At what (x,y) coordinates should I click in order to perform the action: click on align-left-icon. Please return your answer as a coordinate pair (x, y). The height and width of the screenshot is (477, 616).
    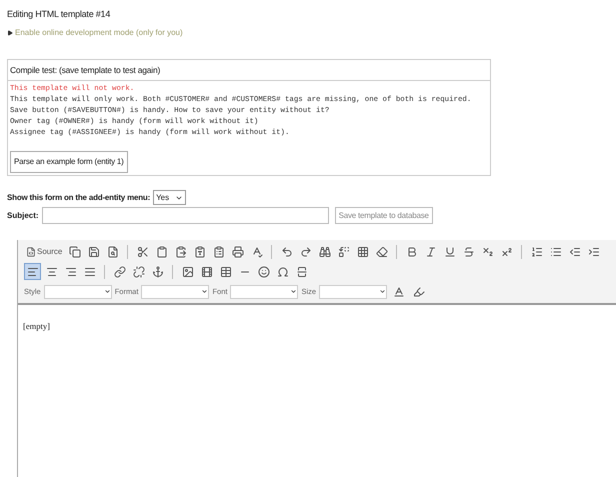
    Looking at the image, I should click on (32, 271).